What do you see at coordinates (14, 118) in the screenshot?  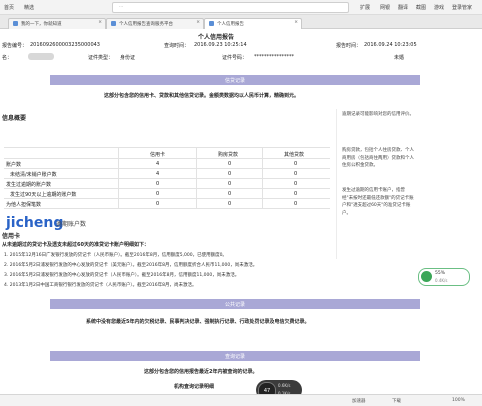 I see `summary-title: 信息概要` at bounding box center [14, 118].